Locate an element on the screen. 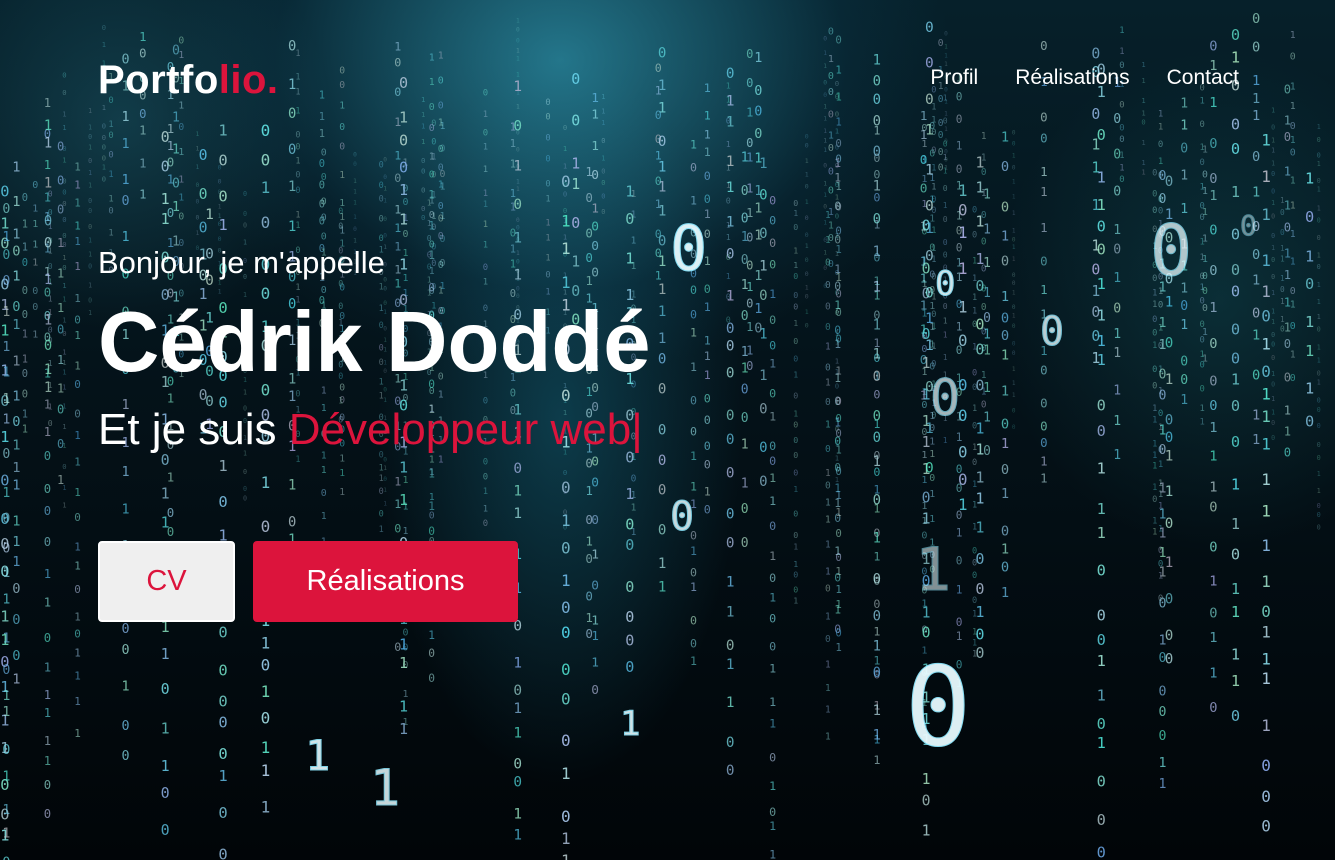  realisations-button: Réalisations is located at coordinates (385, 581).